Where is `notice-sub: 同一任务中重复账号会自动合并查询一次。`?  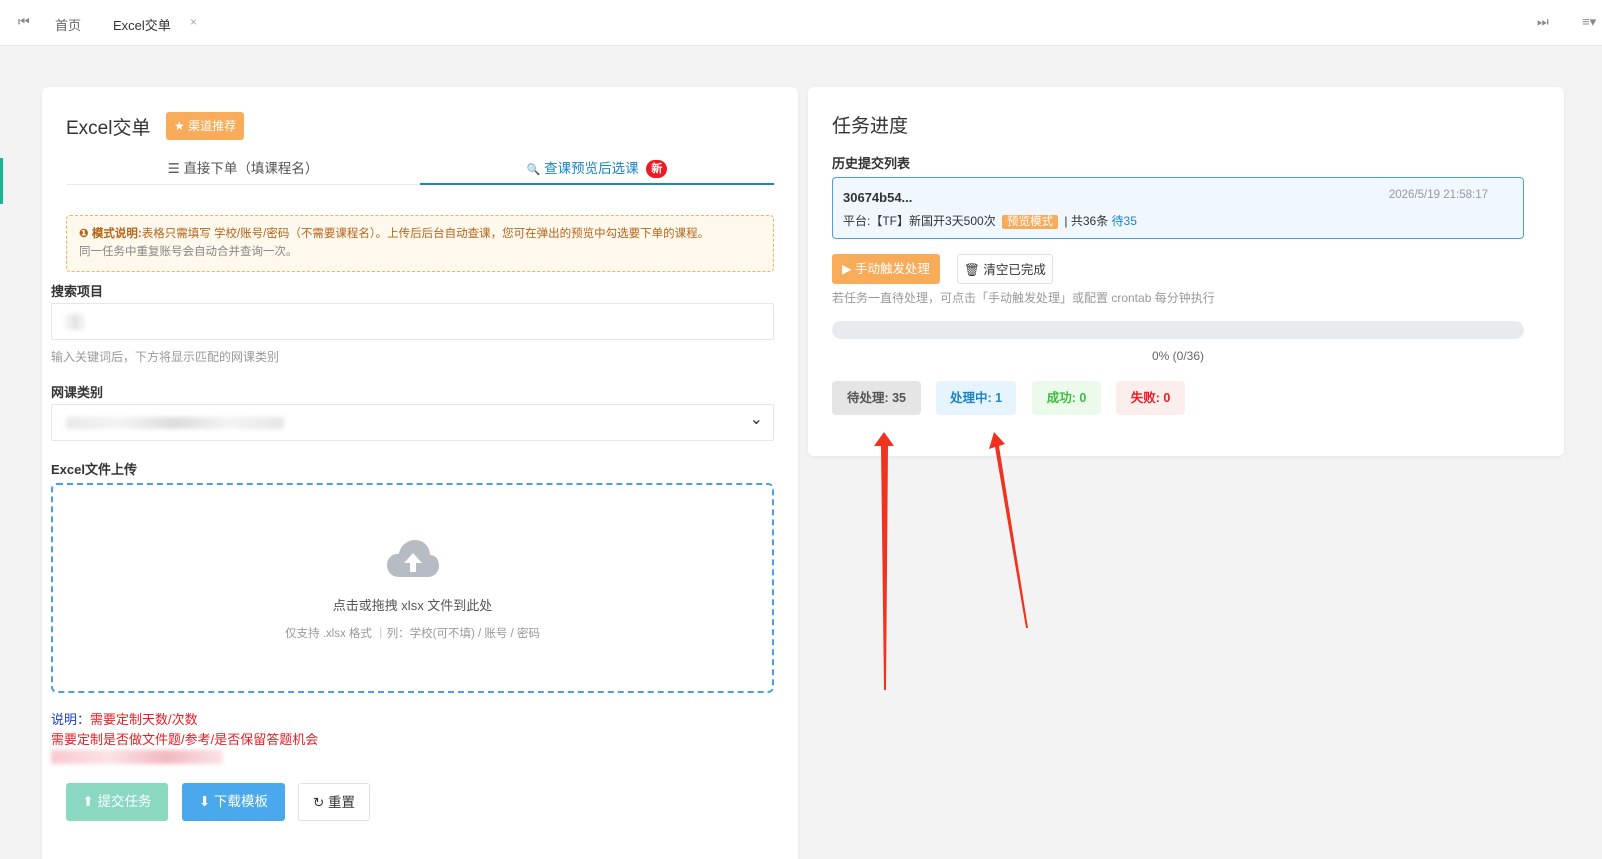
notice-sub: 同一任务中重复账号会自动合并查询一次。 is located at coordinates (188, 252).